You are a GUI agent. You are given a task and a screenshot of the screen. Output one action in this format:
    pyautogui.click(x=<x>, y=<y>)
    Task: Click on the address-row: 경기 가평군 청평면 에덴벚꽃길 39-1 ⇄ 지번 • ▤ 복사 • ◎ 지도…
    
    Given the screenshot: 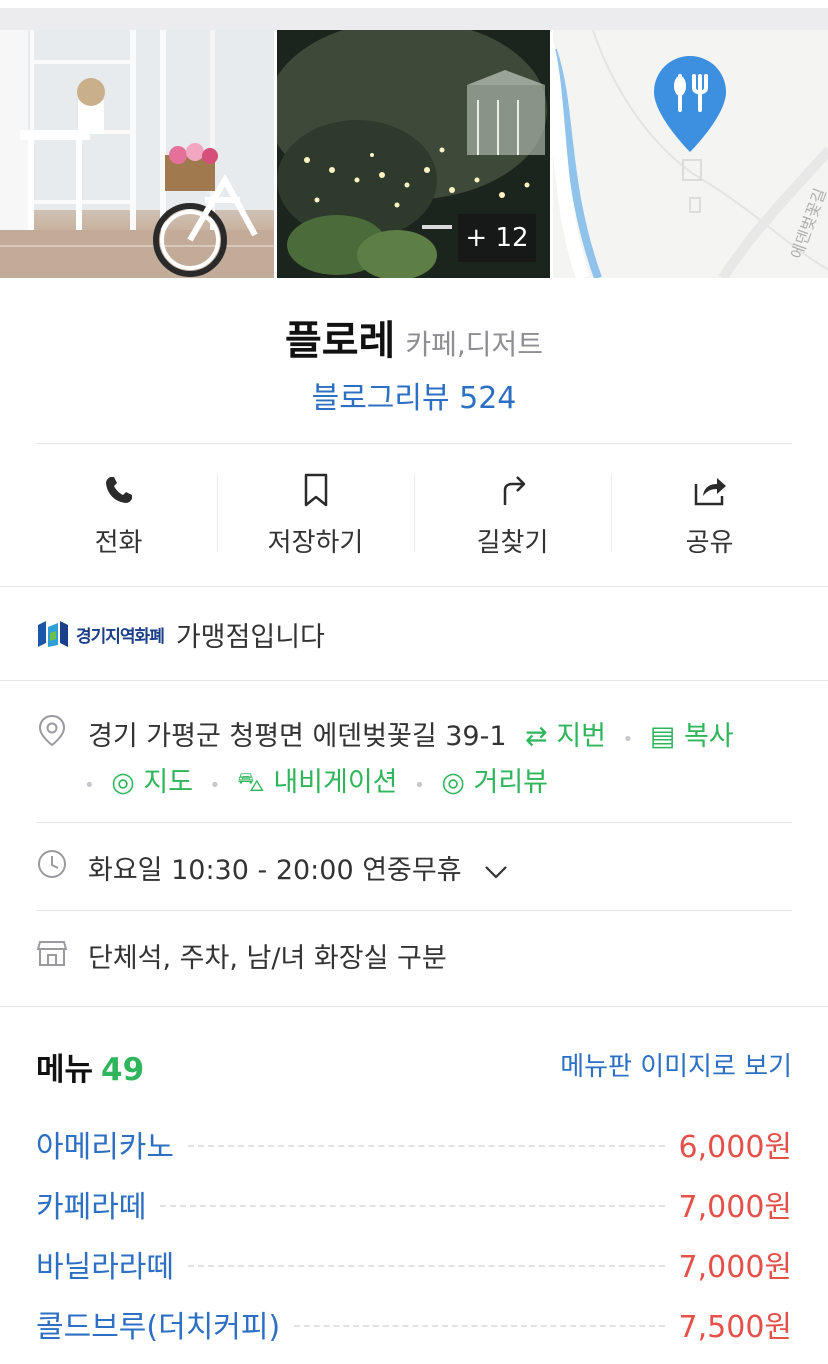 What is the action you would take?
    pyautogui.click(x=414, y=760)
    